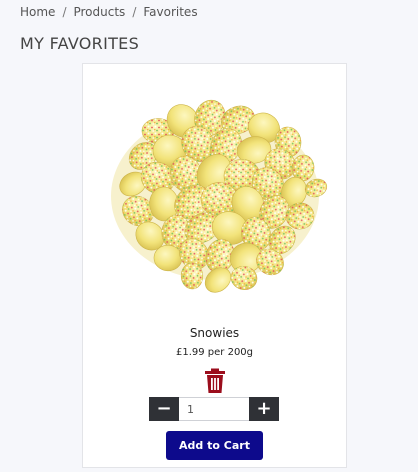 This screenshot has height=472, width=418. What do you see at coordinates (214, 333) in the screenshot?
I see `product-name: Snowies` at bounding box center [214, 333].